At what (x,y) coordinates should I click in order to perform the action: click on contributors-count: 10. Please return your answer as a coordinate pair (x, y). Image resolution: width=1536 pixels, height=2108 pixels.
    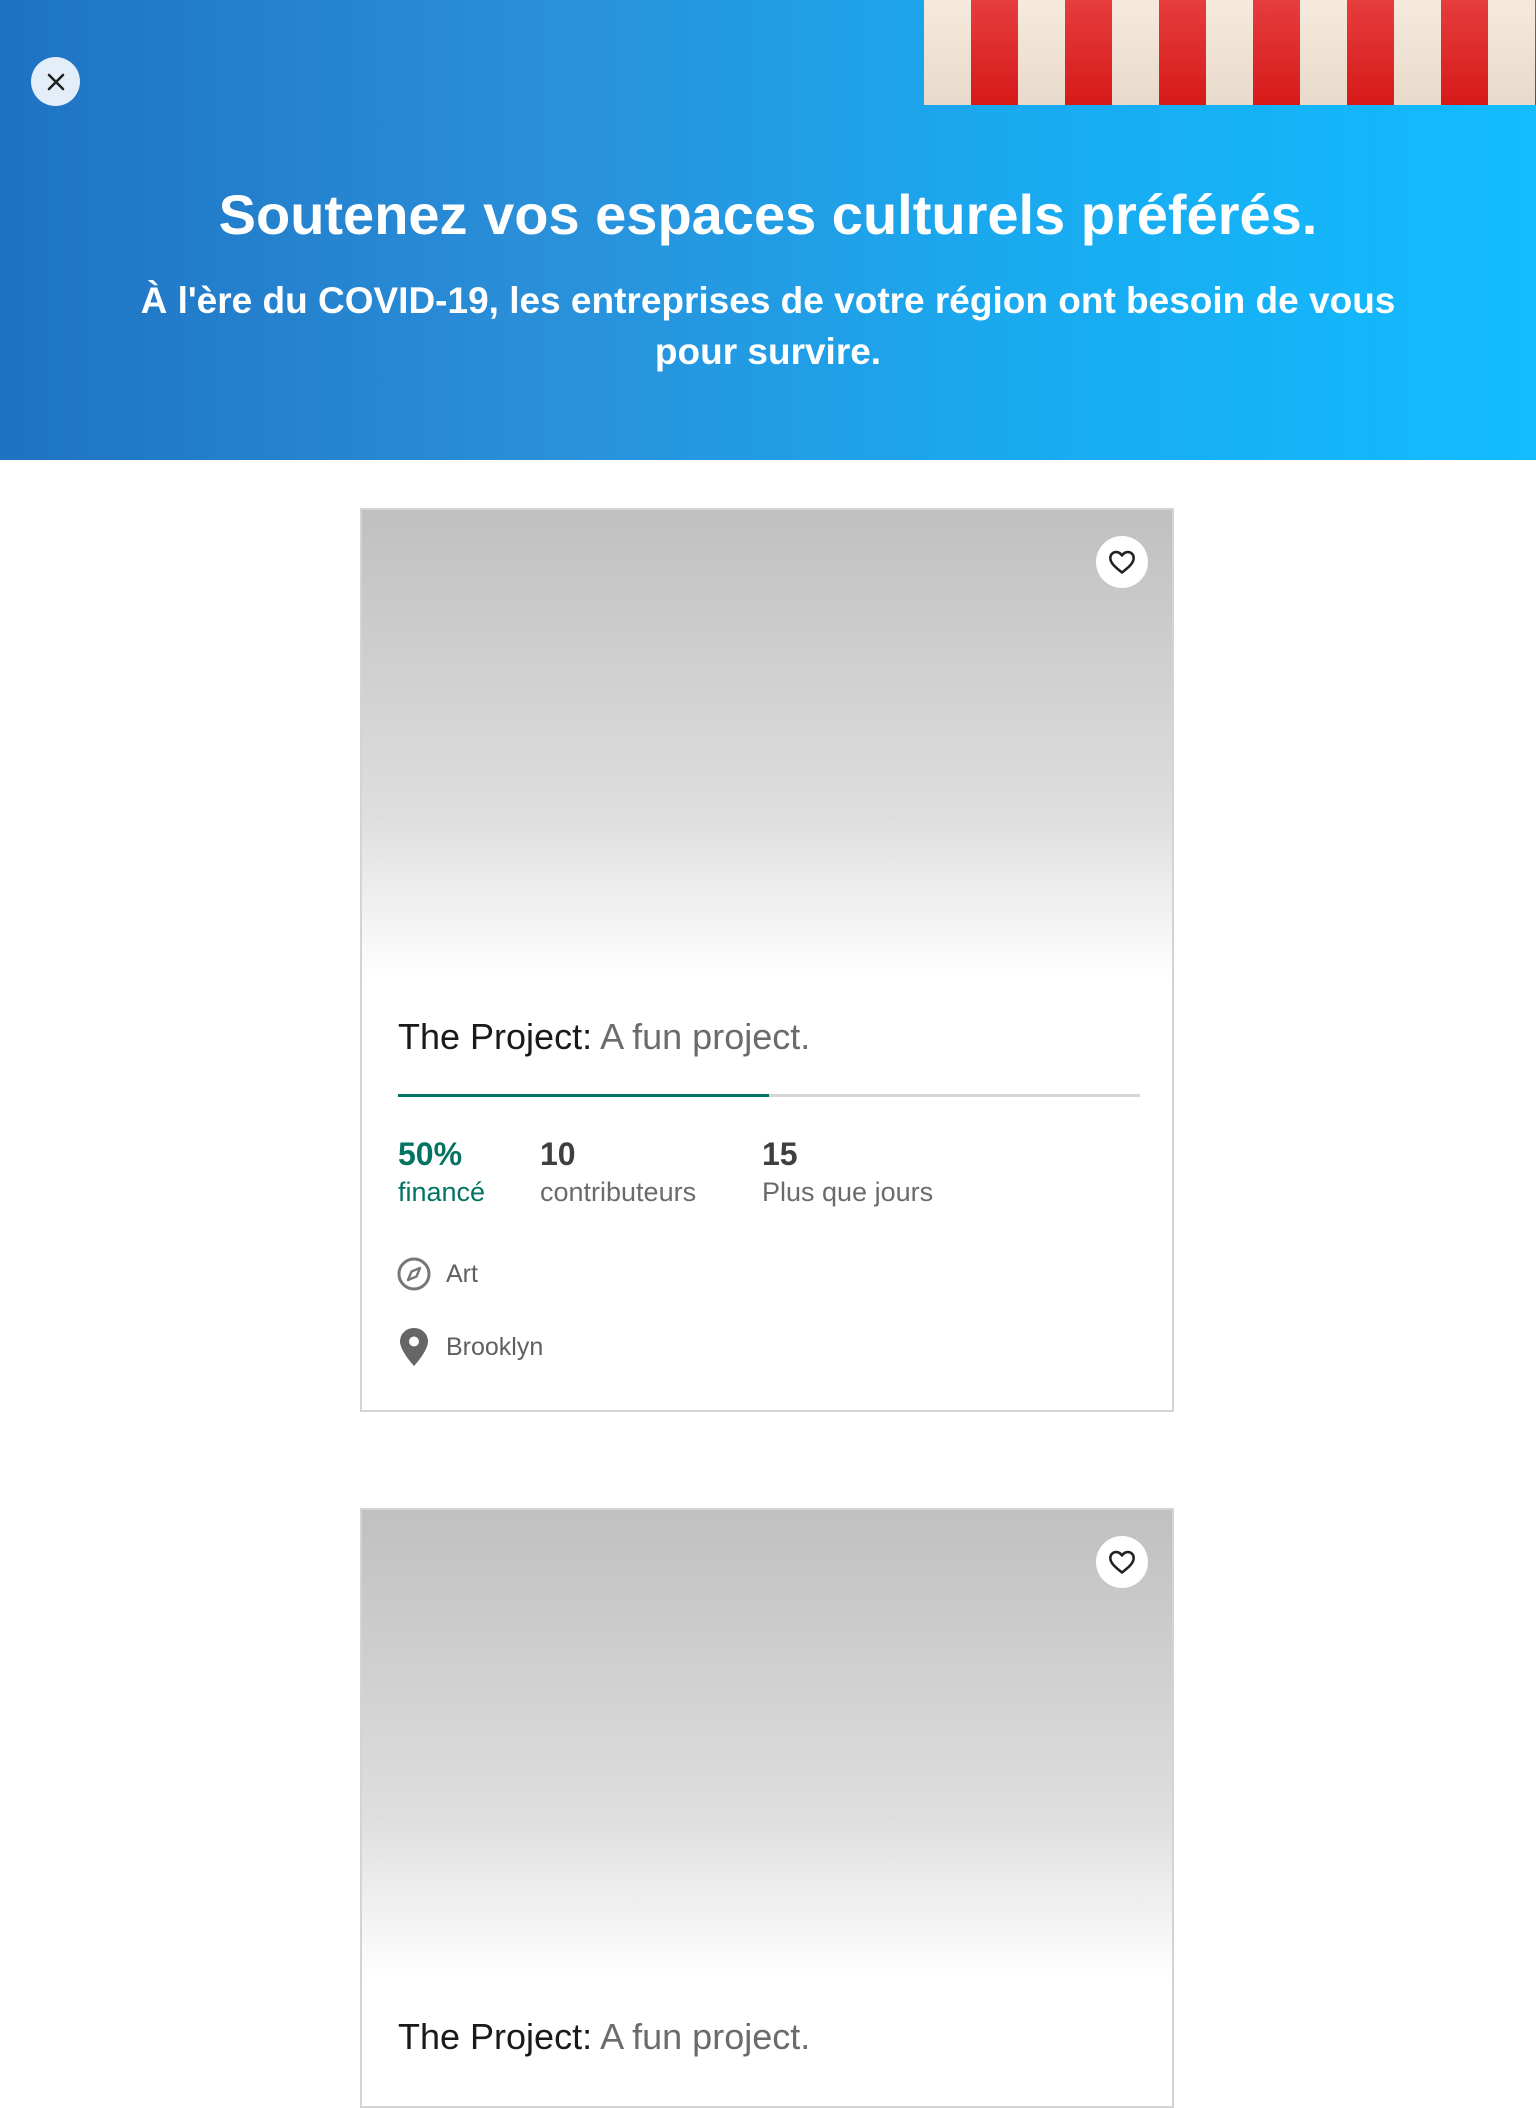
    Looking at the image, I should click on (558, 1154).